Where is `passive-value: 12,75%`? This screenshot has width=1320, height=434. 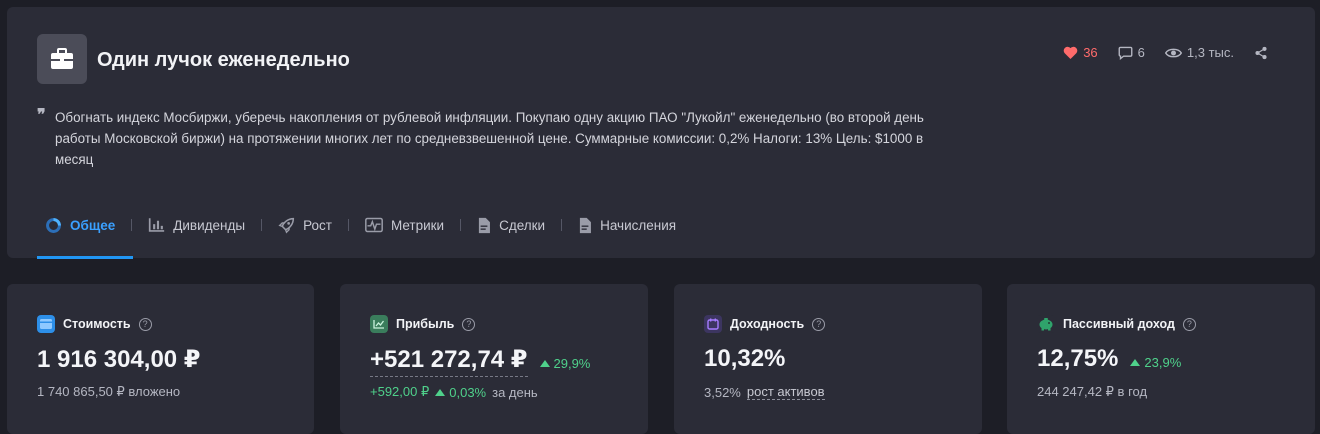
passive-value: 12,75% is located at coordinates (1078, 358).